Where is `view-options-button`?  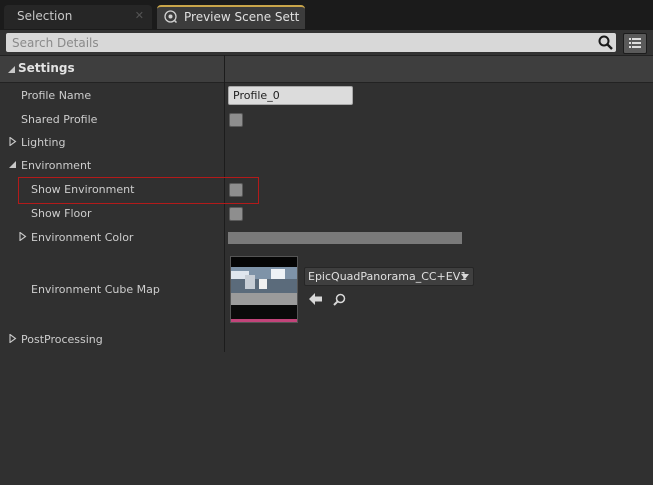
view-options-button is located at coordinates (635, 43).